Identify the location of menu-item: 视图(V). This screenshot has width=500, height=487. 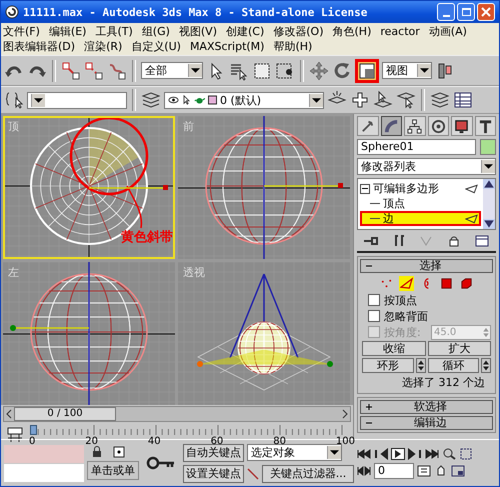
(197, 31).